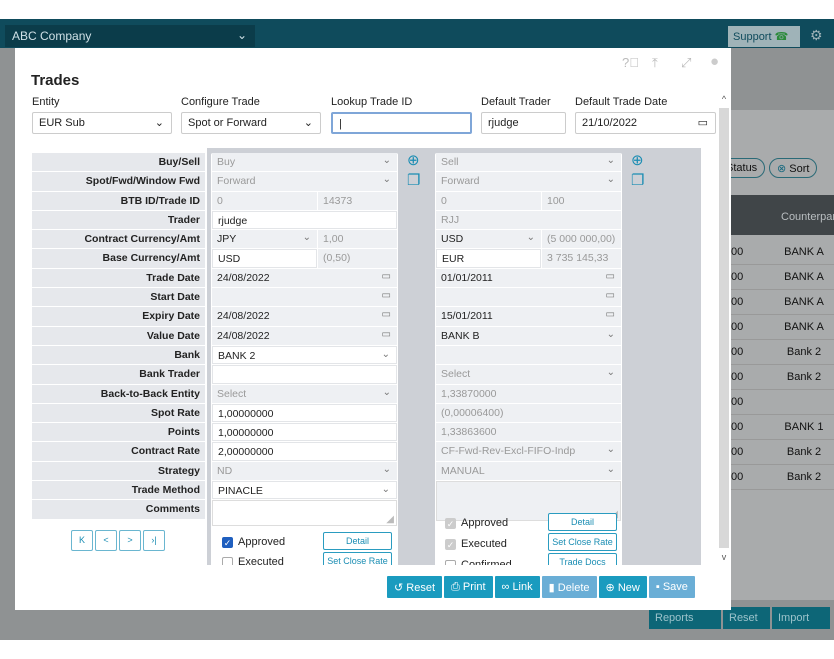 The width and height of the screenshot is (834, 659). What do you see at coordinates (655, 63) in the screenshot?
I see `minimize-icon: ⤒` at bounding box center [655, 63].